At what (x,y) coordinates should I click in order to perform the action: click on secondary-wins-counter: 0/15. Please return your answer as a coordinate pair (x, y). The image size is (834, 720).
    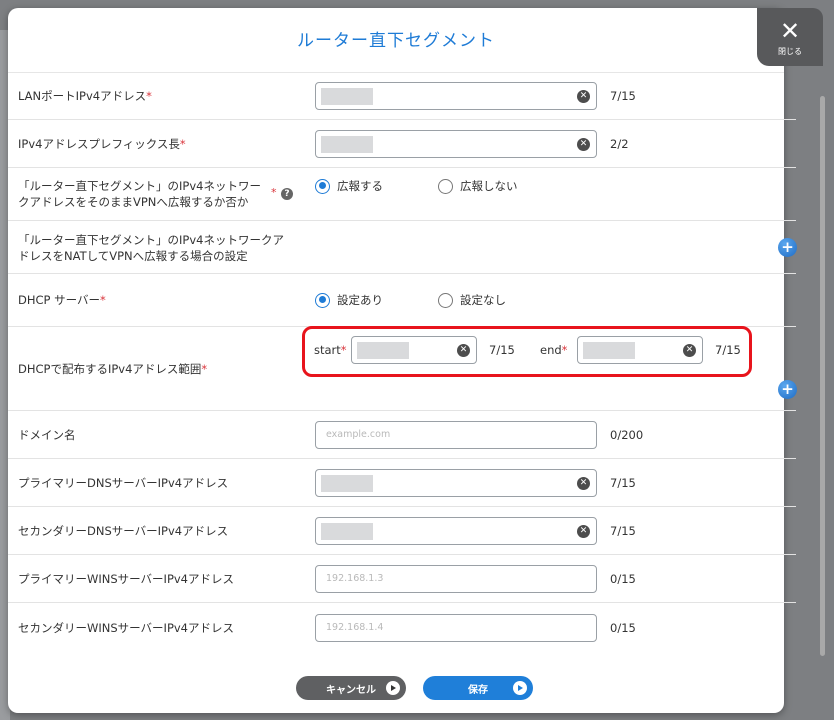
    Looking at the image, I should click on (623, 628).